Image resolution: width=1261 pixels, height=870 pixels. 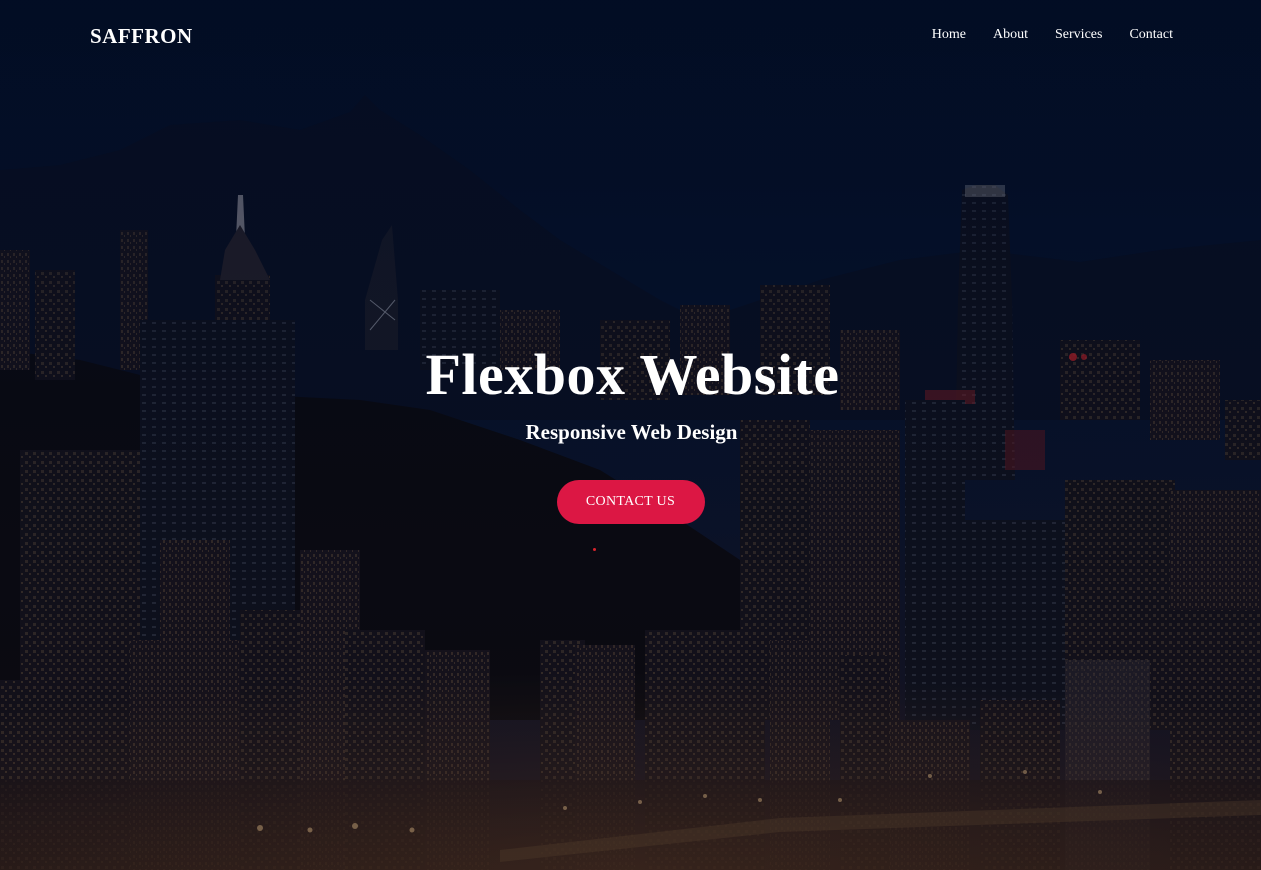 What do you see at coordinates (1151, 35) in the screenshot?
I see `nav-link-contact: Contact` at bounding box center [1151, 35].